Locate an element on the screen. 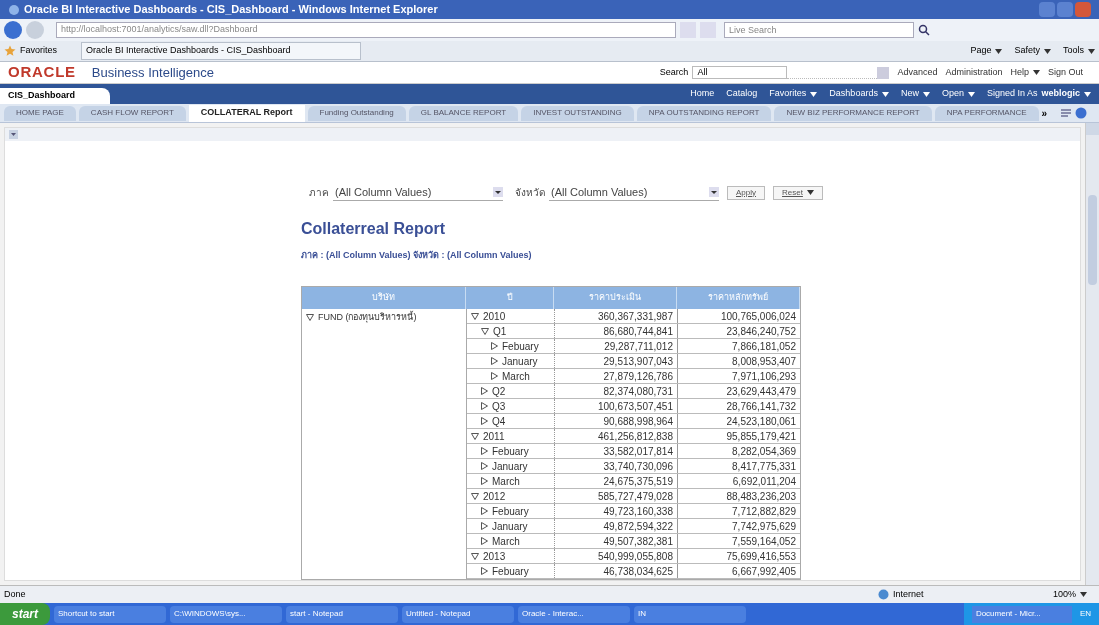  nav-link: New is located at coordinates (915, 94).